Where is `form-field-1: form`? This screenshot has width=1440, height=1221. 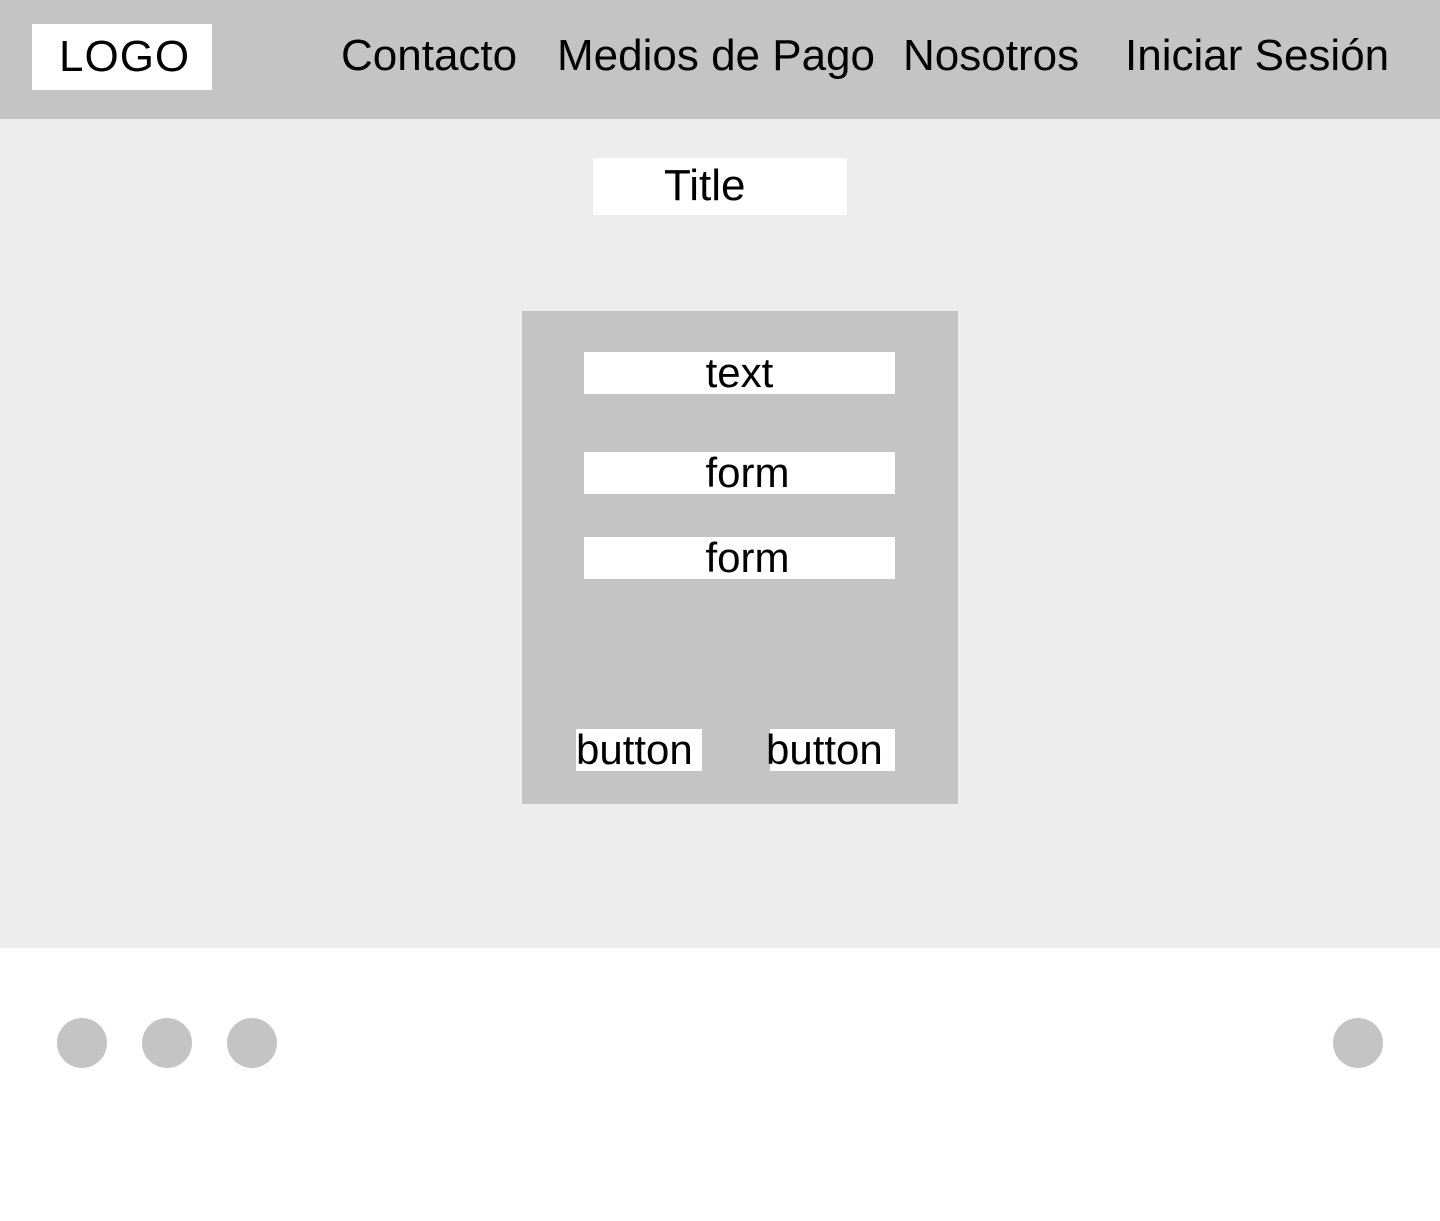 form-field-1: form is located at coordinates (739, 473).